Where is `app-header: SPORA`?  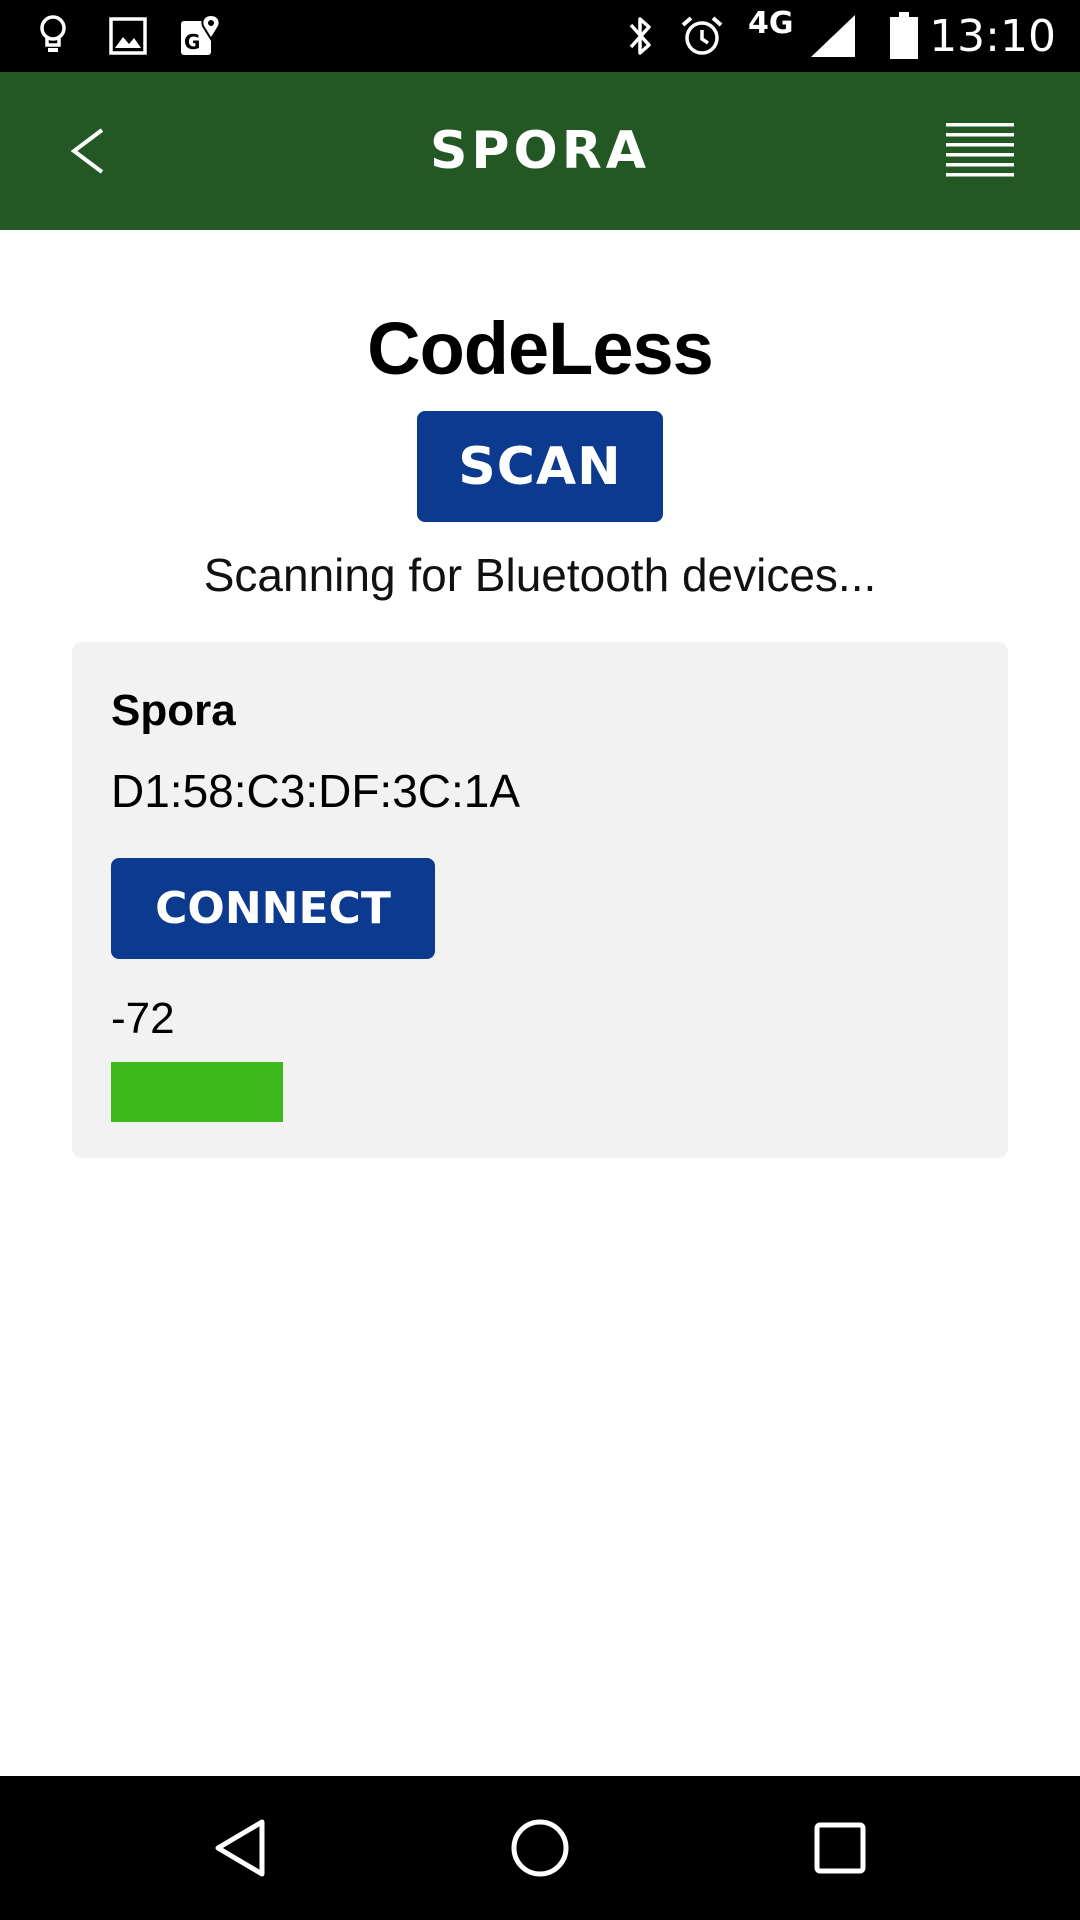 app-header: SPORA is located at coordinates (540, 151).